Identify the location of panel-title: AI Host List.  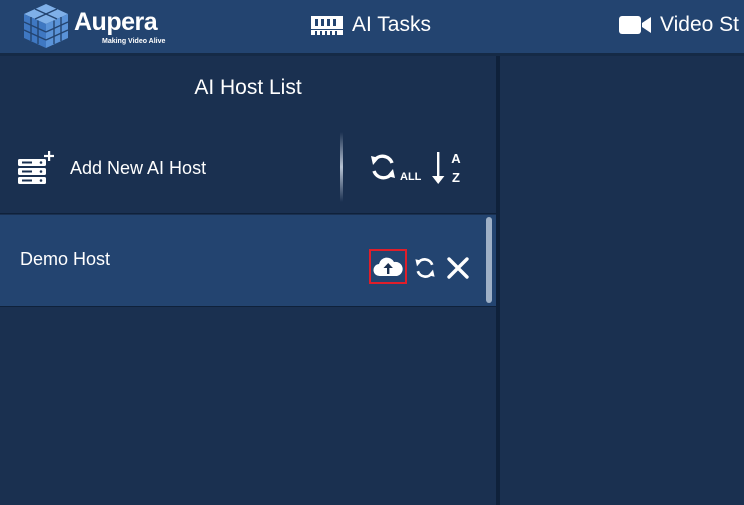
(248, 87).